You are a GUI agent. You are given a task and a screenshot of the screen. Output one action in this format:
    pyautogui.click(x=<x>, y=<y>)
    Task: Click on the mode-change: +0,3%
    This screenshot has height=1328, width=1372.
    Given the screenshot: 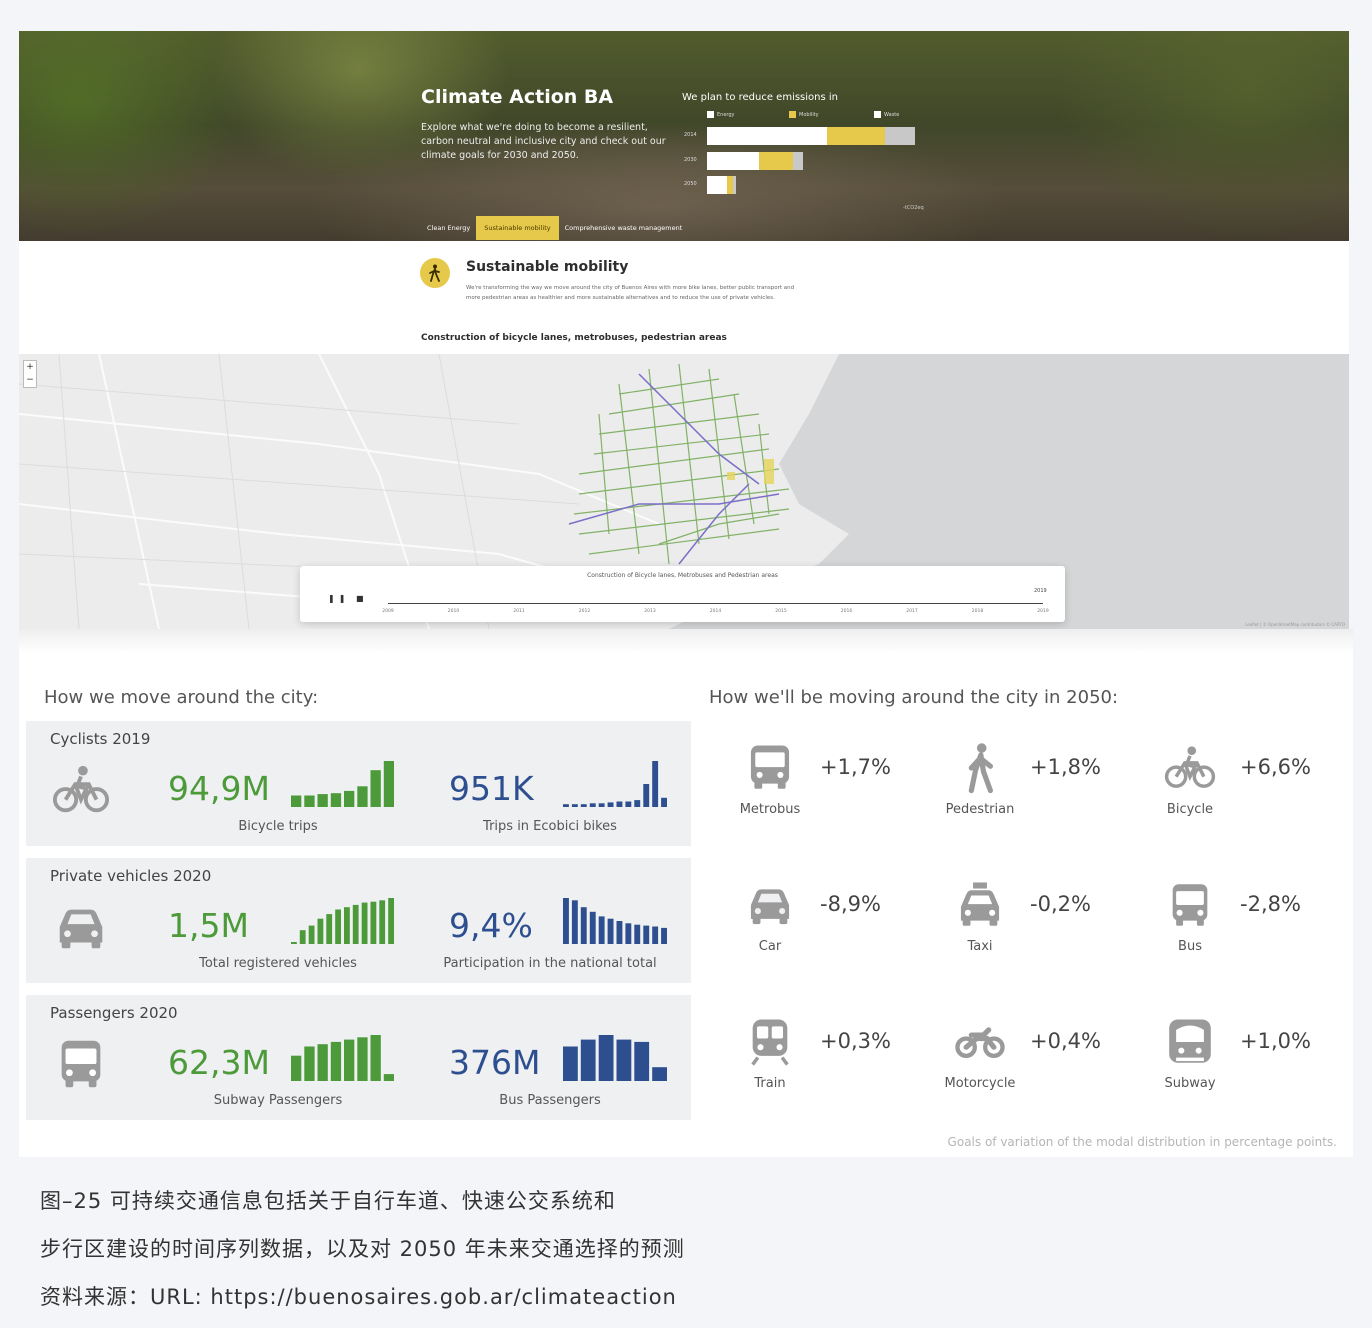 What is the action you would take?
    pyautogui.click(x=855, y=1041)
    